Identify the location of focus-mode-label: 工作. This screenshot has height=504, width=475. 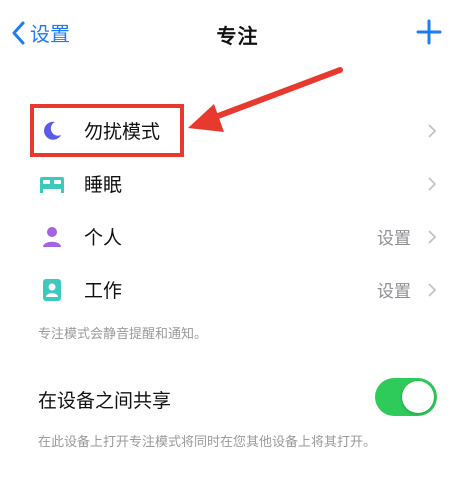
(103, 291).